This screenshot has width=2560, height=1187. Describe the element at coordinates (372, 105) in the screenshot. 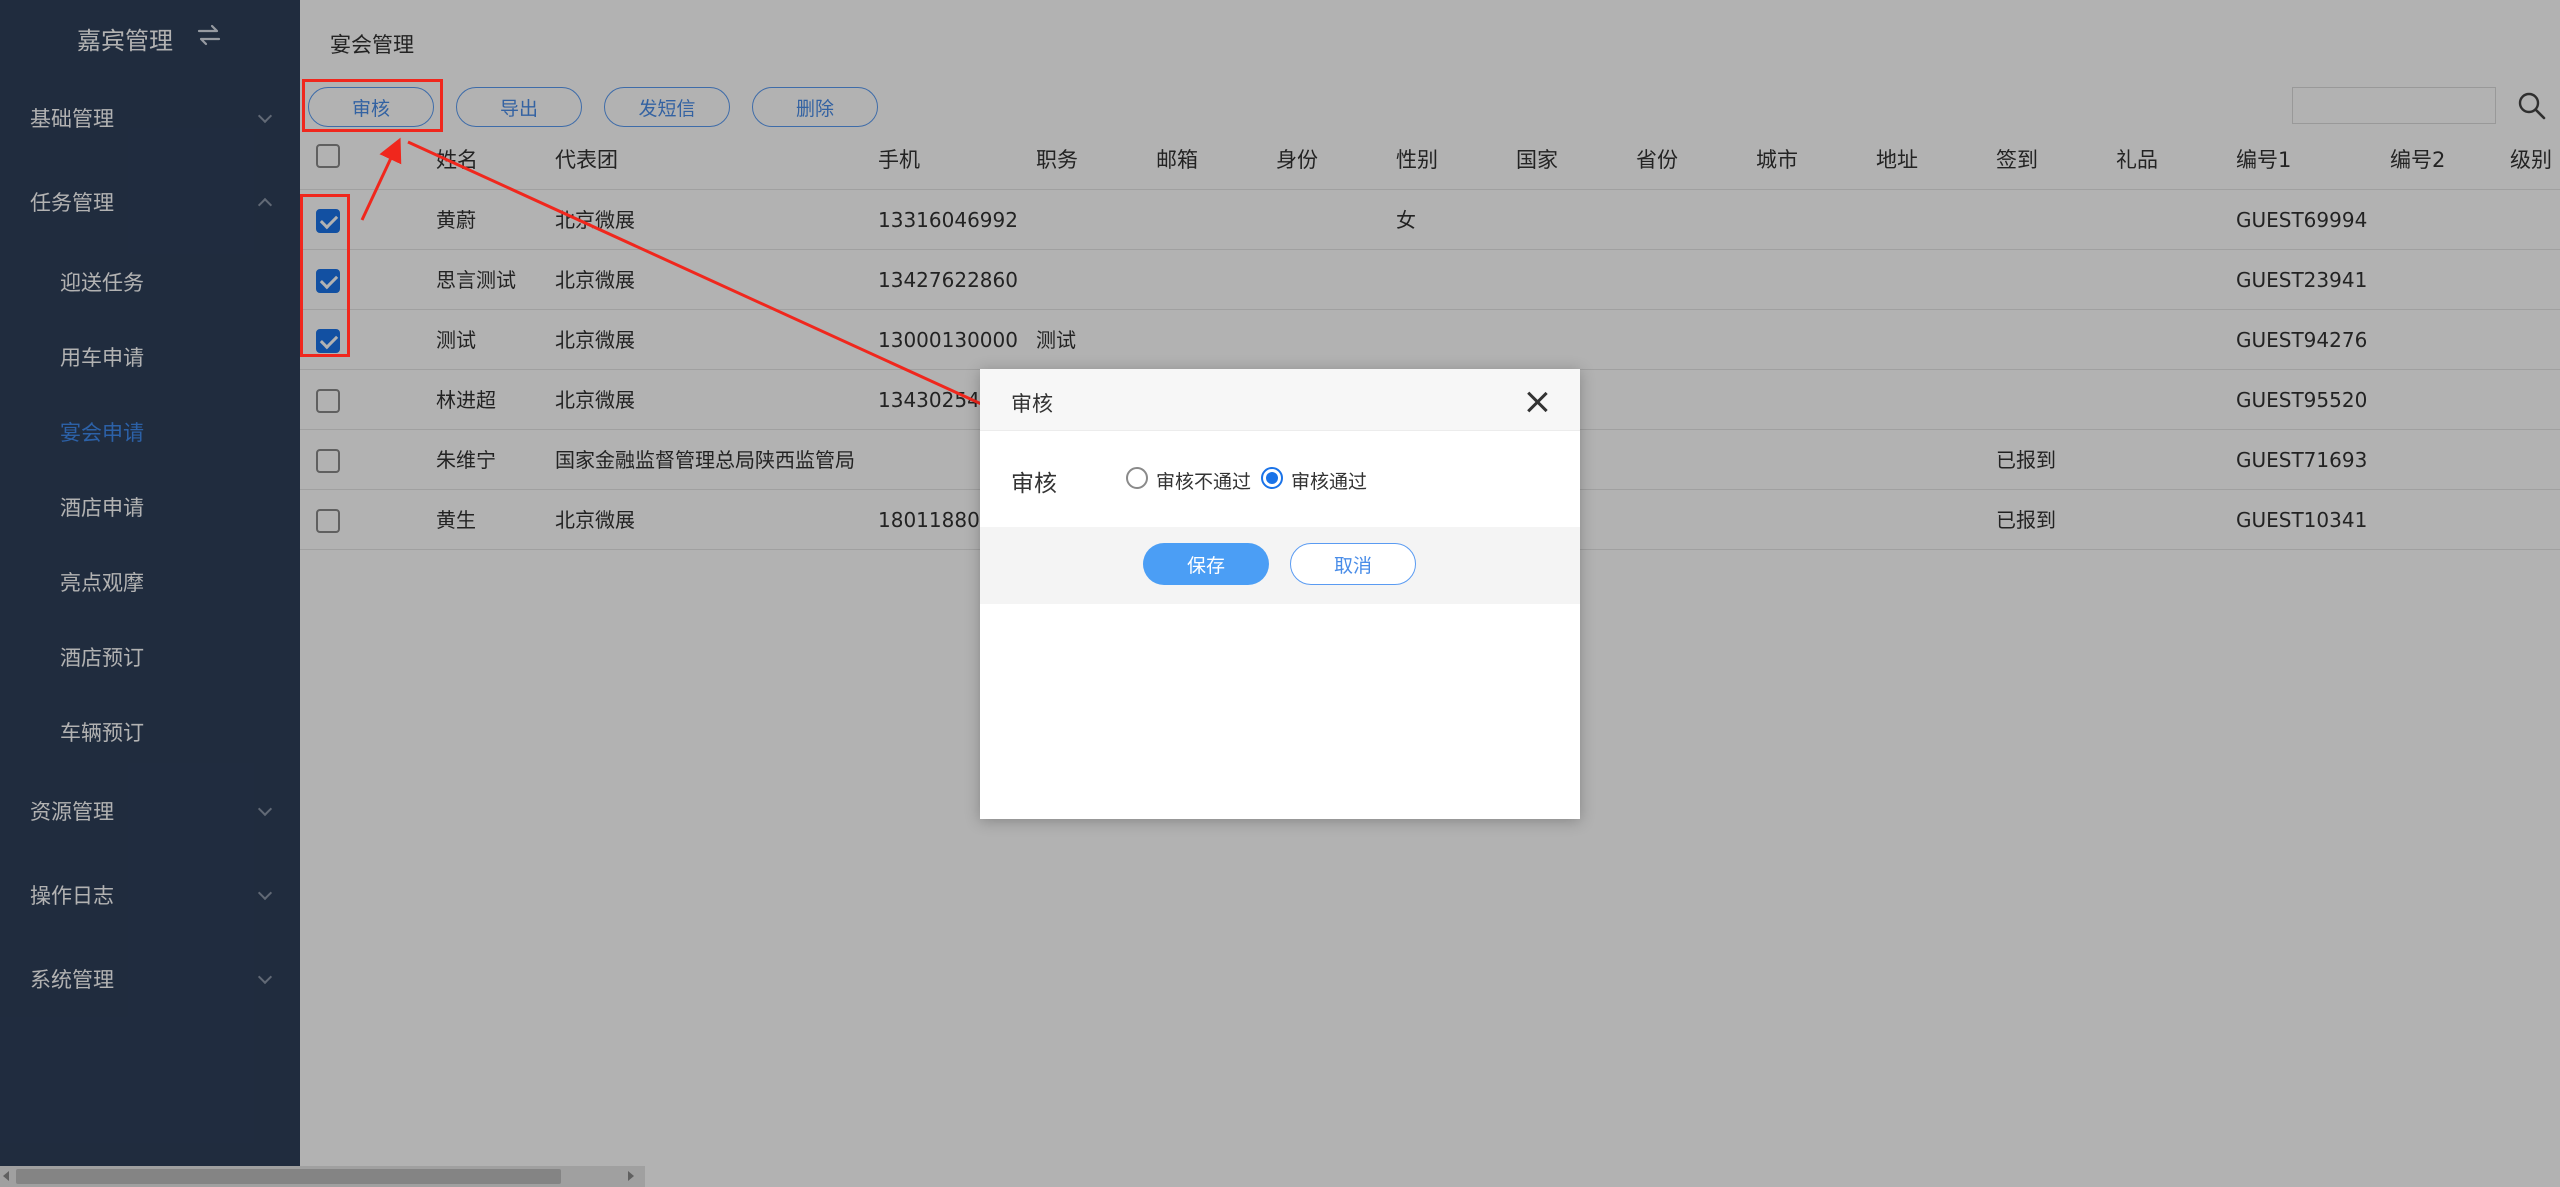

I see `annotation-box-audit` at that location.